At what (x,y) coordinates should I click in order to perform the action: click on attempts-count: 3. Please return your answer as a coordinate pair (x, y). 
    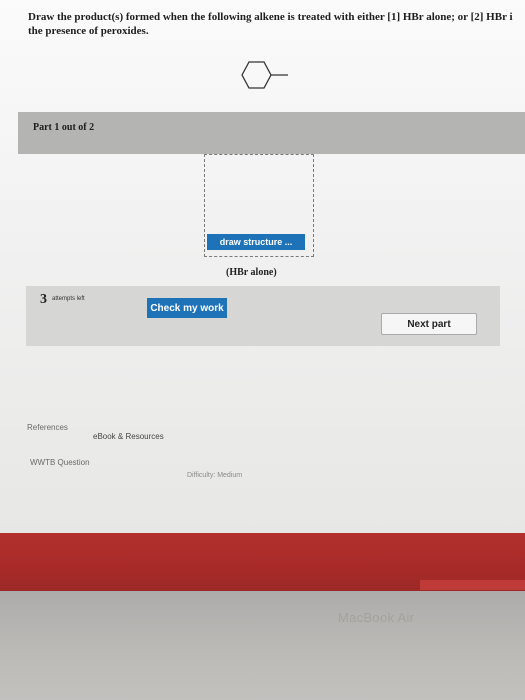
    Looking at the image, I should click on (43, 299).